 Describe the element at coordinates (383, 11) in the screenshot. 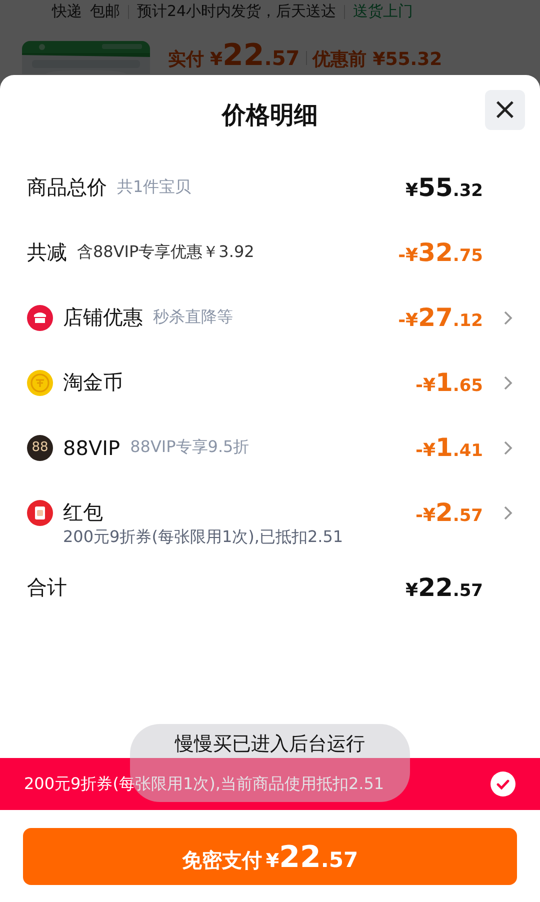

I see `delivery-tag: 送货上门` at that location.